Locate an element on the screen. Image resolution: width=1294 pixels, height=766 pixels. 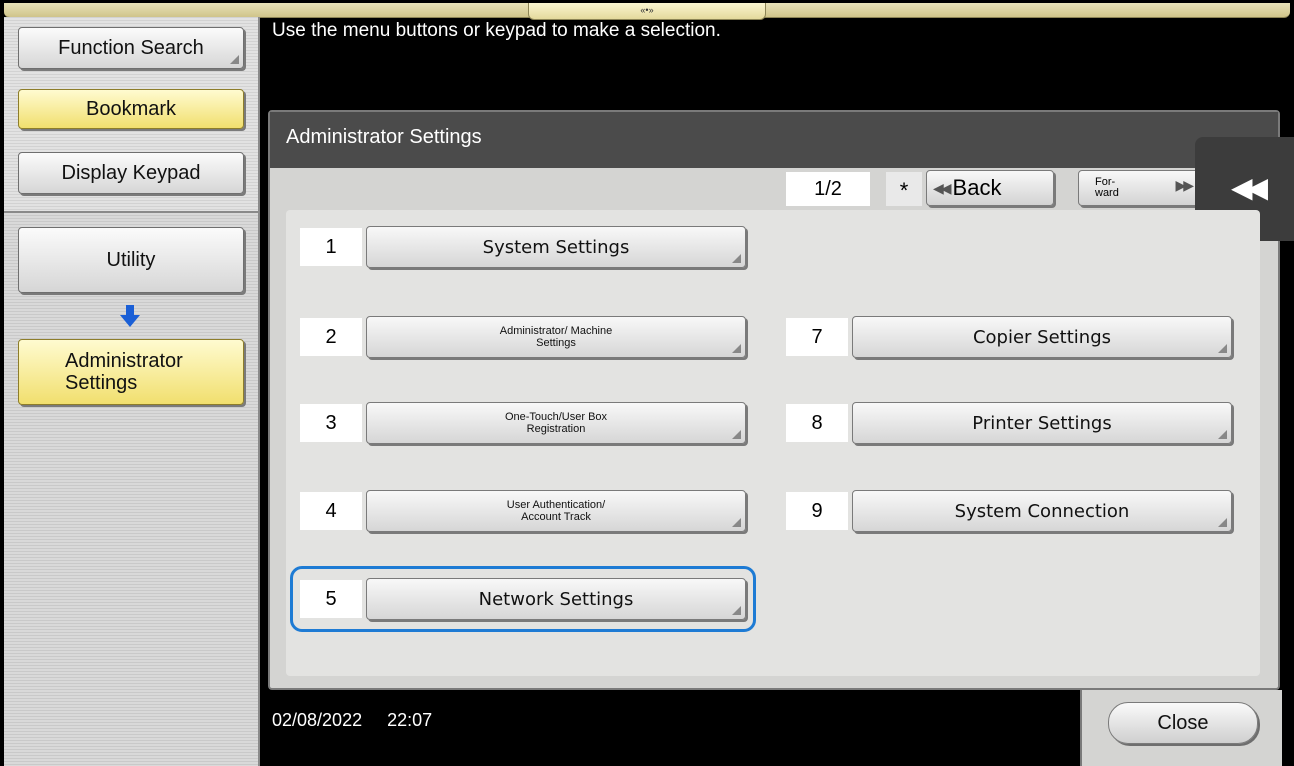
display-keypad-button: Display Keypad is located at coordinates (131, 173).